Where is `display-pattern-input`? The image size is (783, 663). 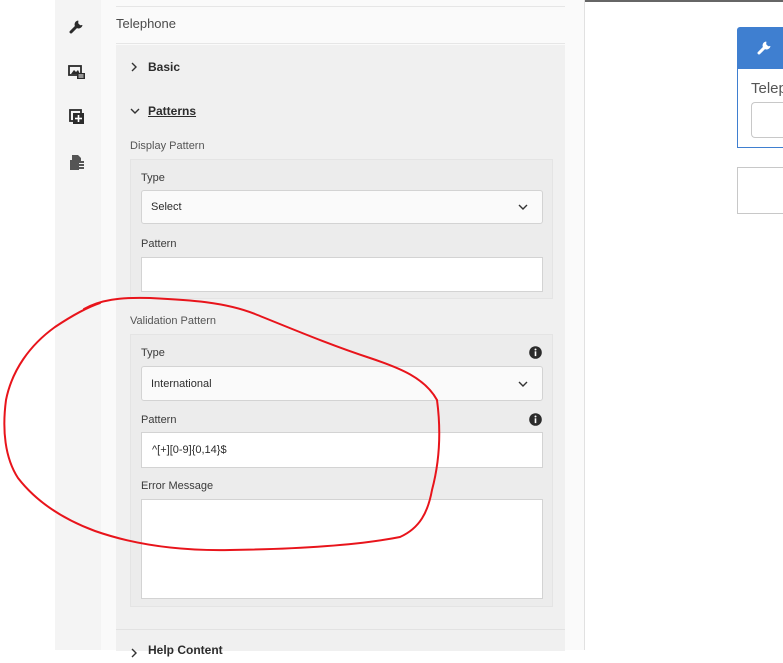 display-pattern-input is located at coordinates (342, 274).